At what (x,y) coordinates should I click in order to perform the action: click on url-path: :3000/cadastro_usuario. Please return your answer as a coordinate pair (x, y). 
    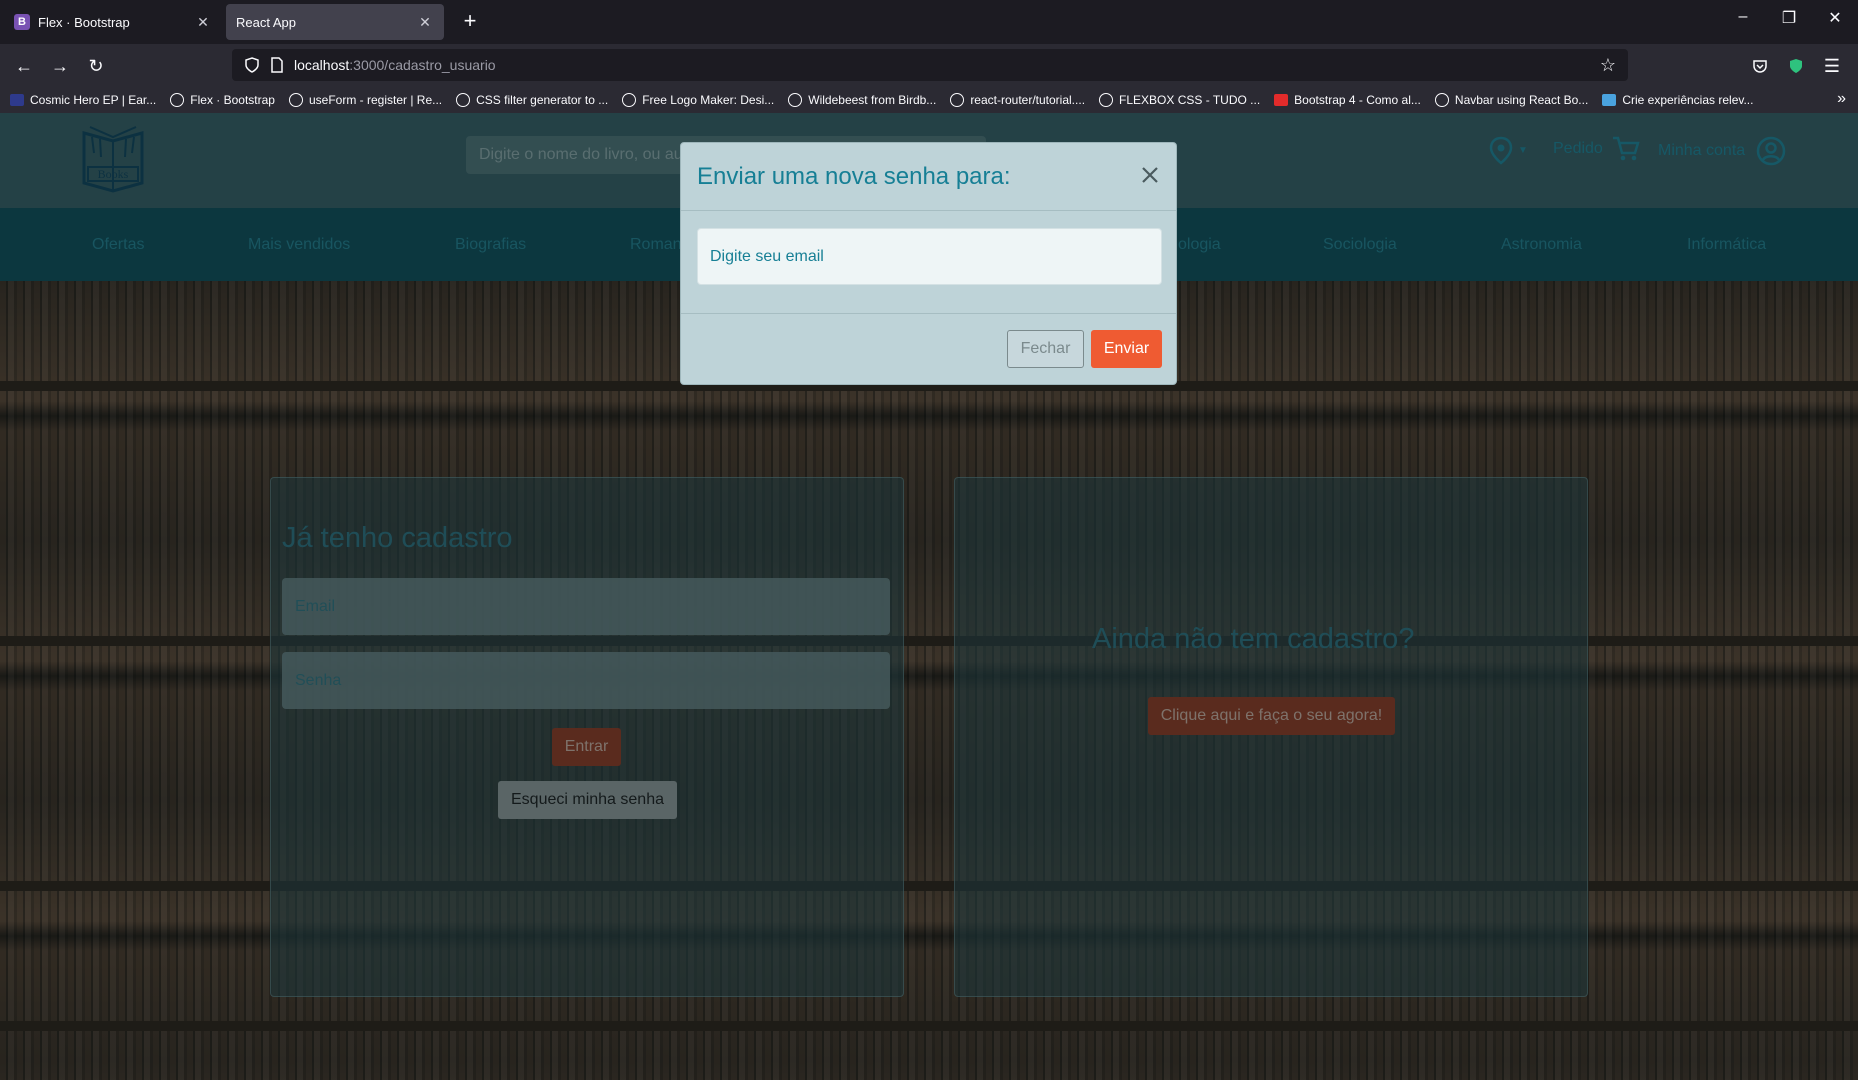
    Looking at the image, I should click on (422, 65).